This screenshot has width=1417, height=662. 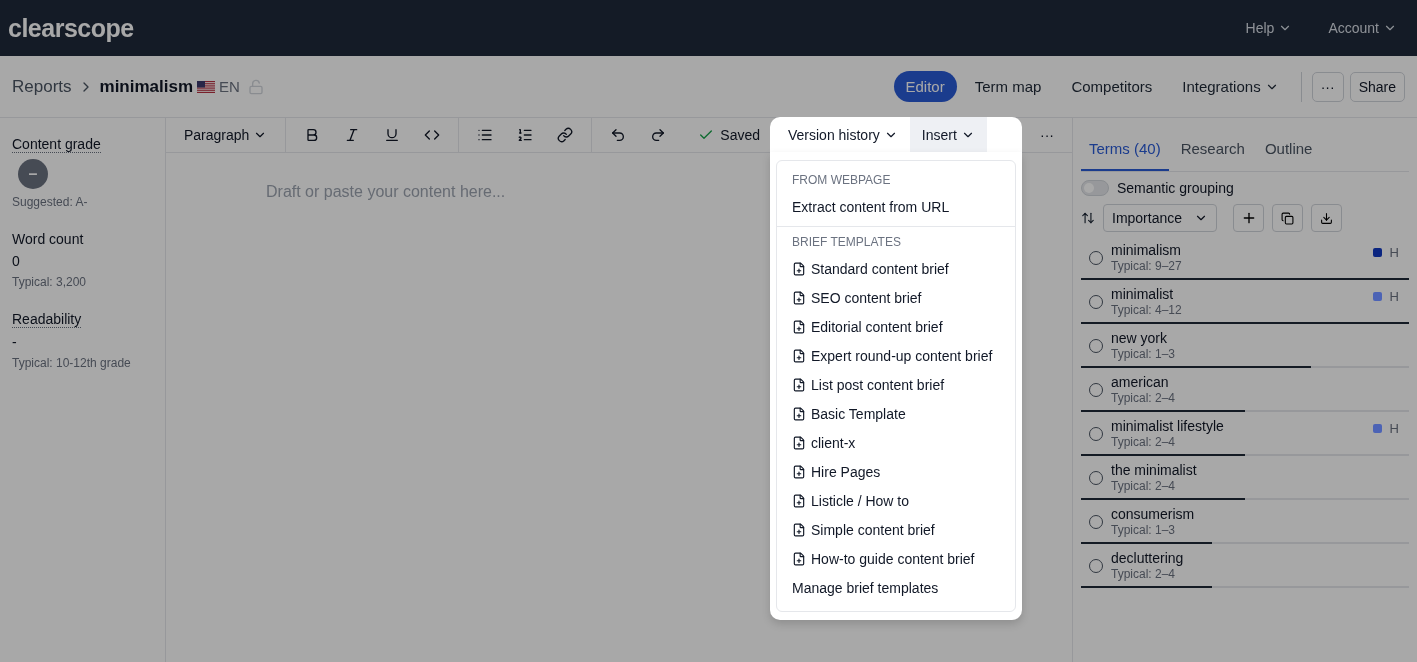 I want to click on toggle-label: Semantic grouping, so click(x=1175, y=188).